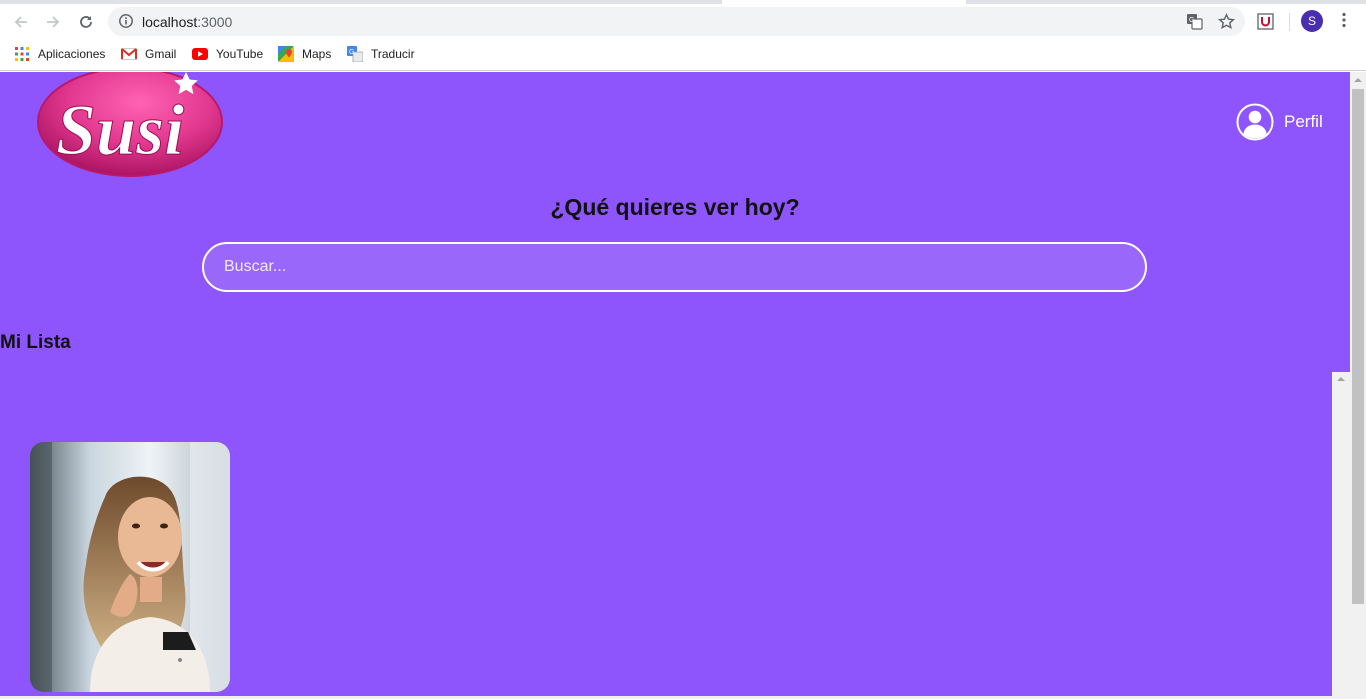 This screenshot has height=699, width=1366. What do you see at coordinates (1303, 121) in the screenshot?
I see `profile-label: Perfil` at bounding box center [1303, 121].